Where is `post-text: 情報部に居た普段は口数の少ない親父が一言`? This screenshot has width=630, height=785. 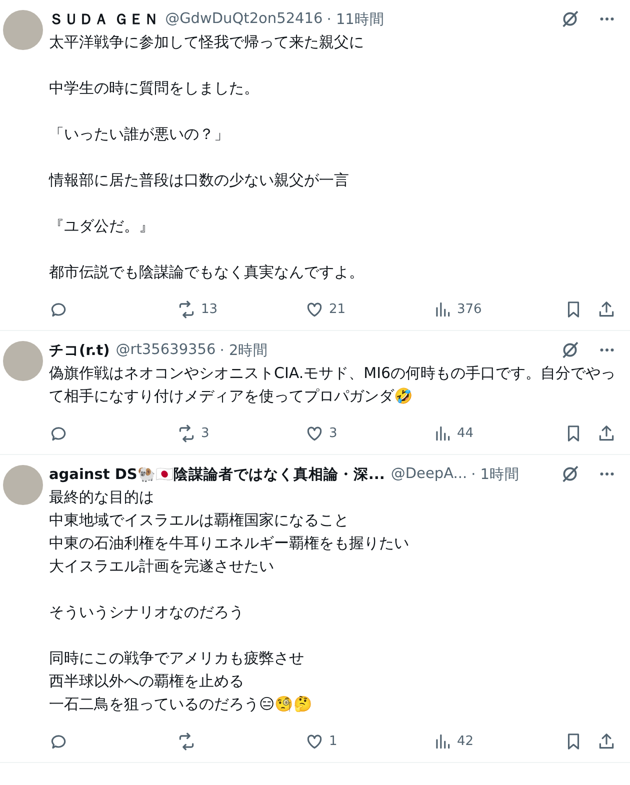
post-text: 情報部に居た普段は口数の少ない親父が一言 is located at coordinates (199, 180).